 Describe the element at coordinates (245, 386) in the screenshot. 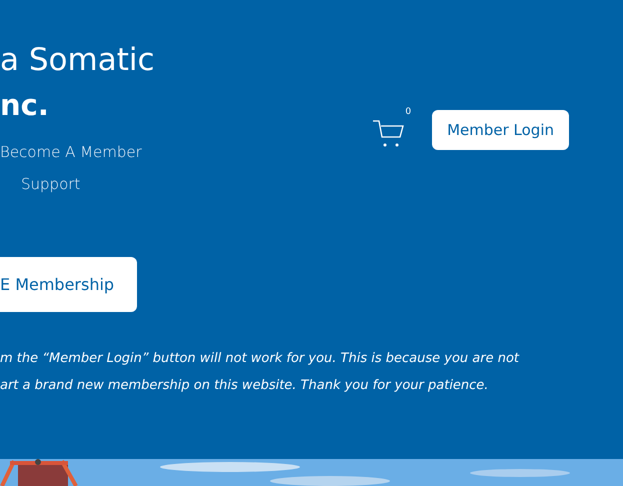

I see `notice-text: art a brand new membership on this website. Thank you for your patience.` at that location.